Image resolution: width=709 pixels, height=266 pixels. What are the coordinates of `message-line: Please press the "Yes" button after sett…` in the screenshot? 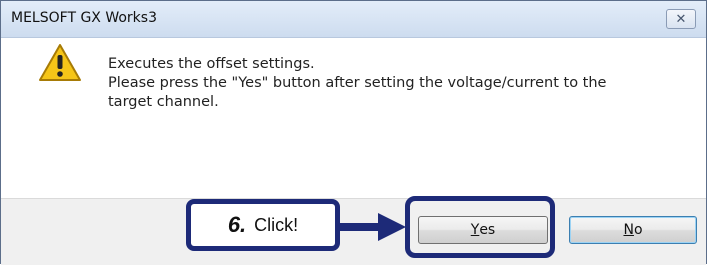 It's located at (357, 83).